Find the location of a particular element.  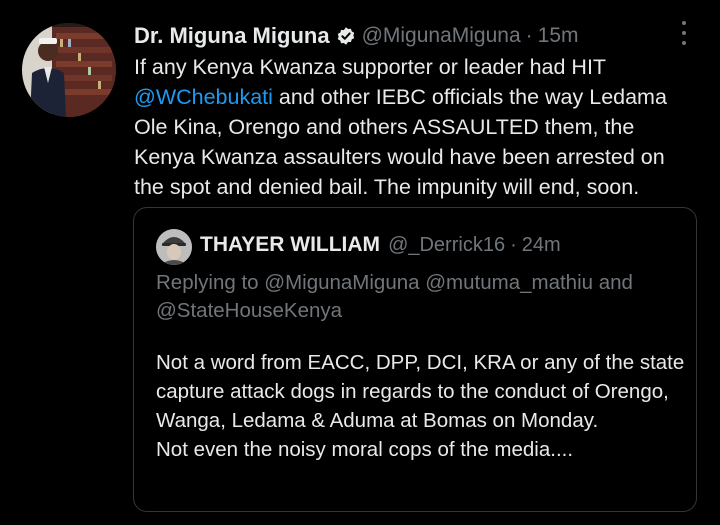

quoted-timestamp: 24m is located at coordinates (541, 245).